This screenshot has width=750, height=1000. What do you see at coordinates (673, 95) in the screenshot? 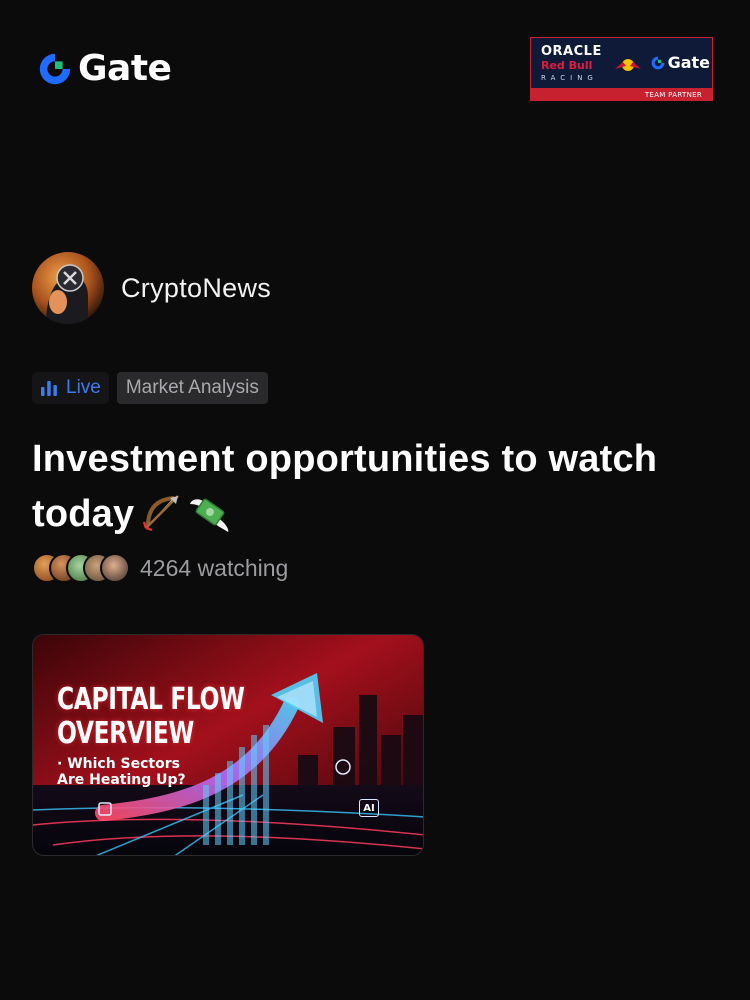
I see `team-partner-label: TEAM PARTNER` at bounding box center [673, 95].